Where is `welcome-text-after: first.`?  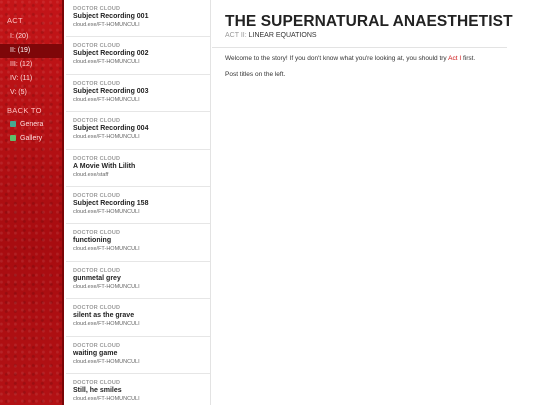 welcome-text-after: first. is located at coordinates (468, 58).